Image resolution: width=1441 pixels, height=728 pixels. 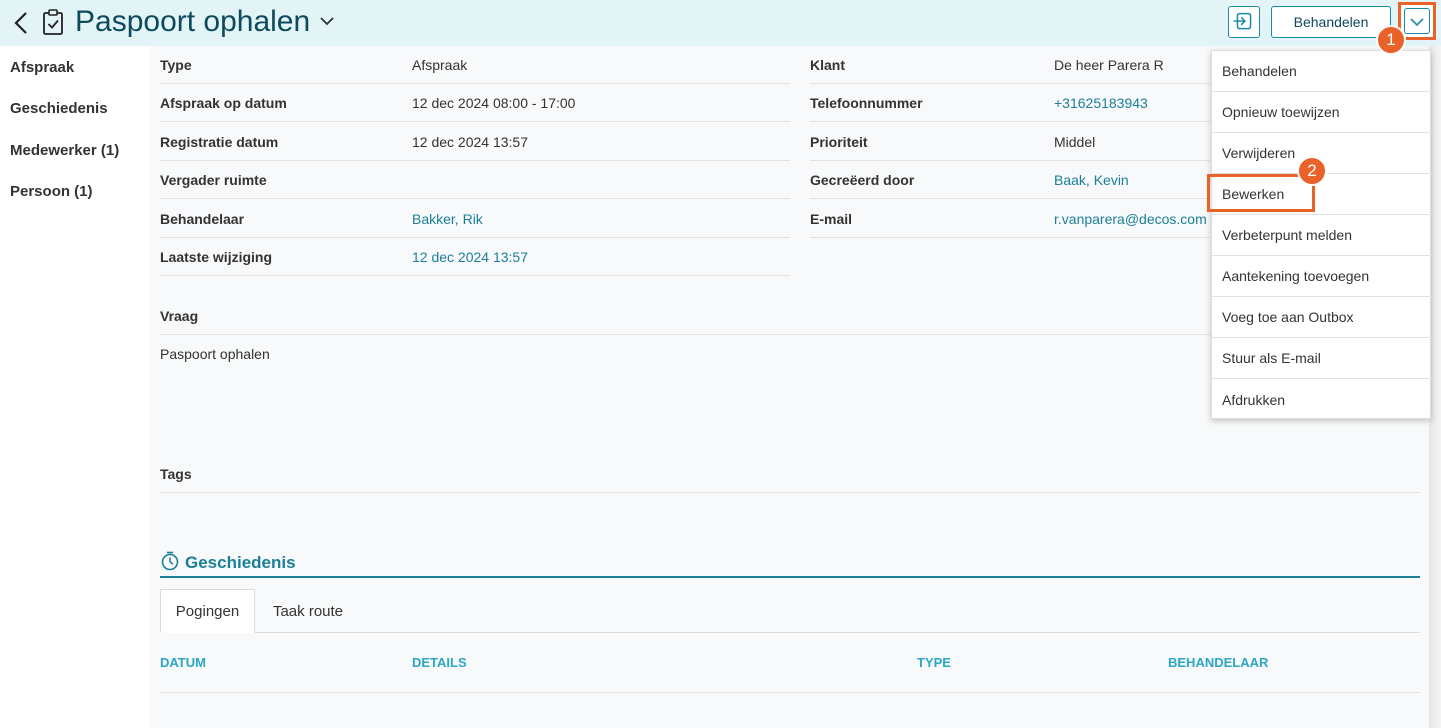 I want to click on tab-taak-route: Taak route, so click(x=308, y=611).